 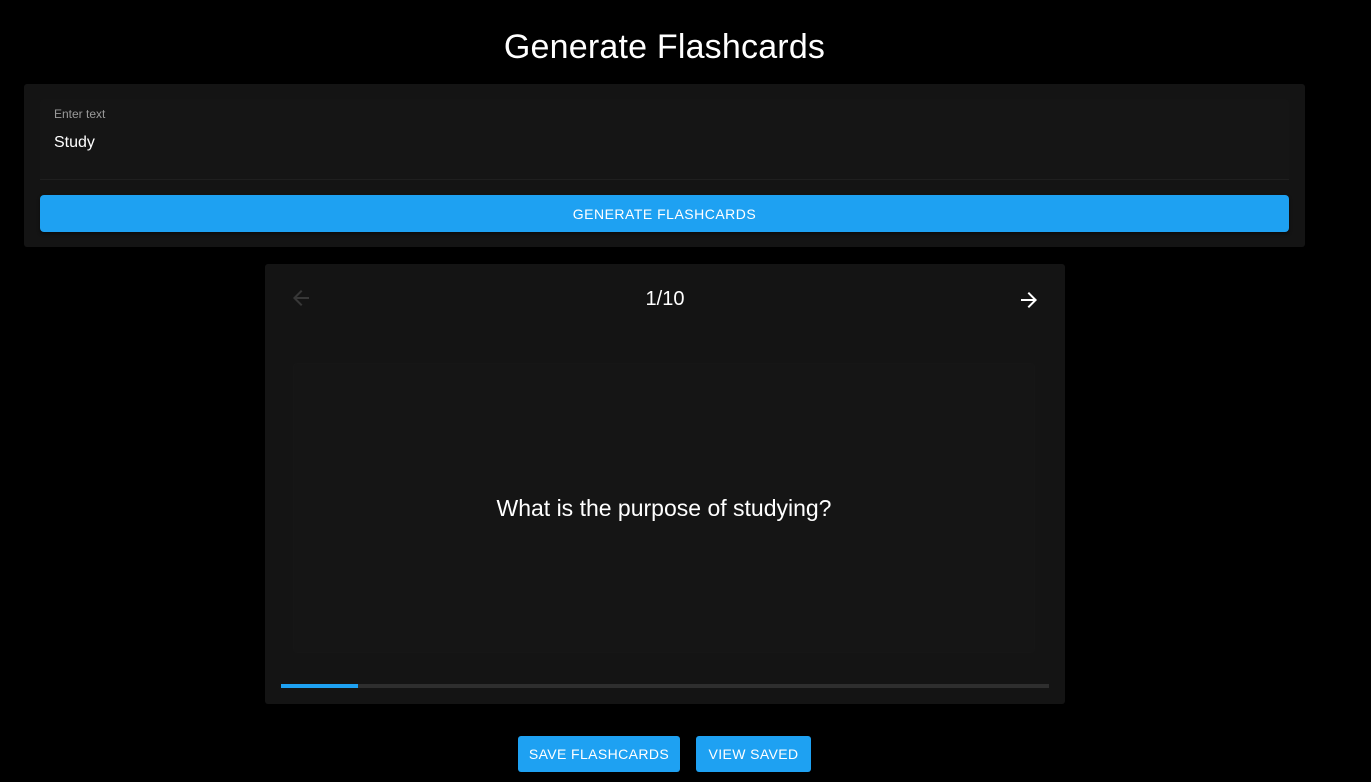 I want to click on save-flashcards-button: SAVE FLASHCARDS, so click(x=599, y=754).